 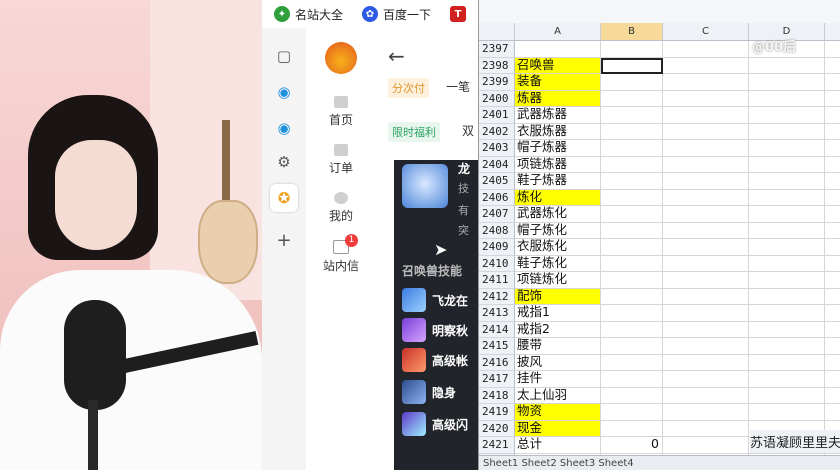 I want to click on cell-a: 衣服炼化, so click(x=558, y=247).